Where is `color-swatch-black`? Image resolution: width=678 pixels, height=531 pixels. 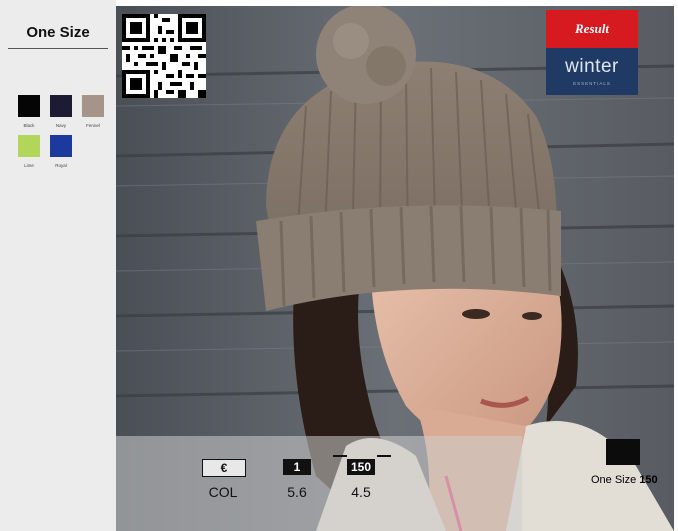 color-swatch-black is located at coordinates (29, 106).